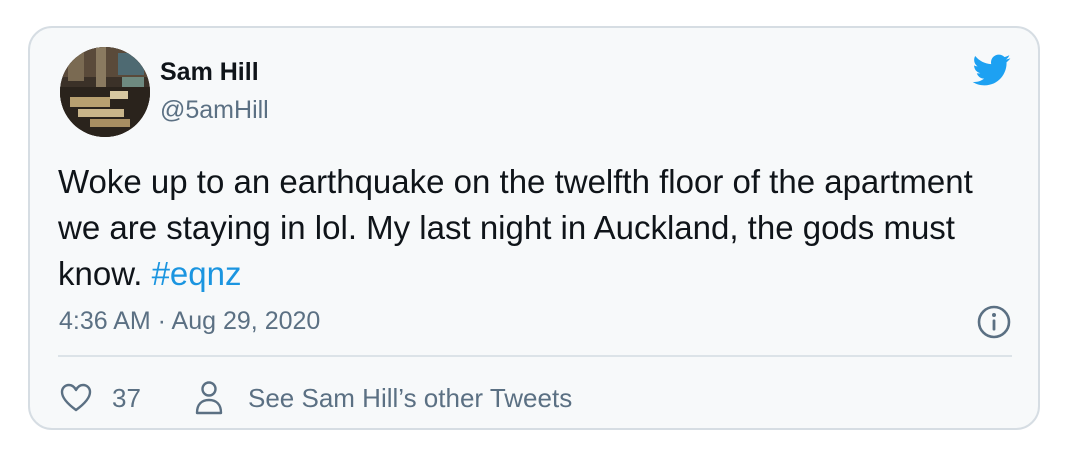 The height and width of the screenshot is (456, 1080). I want to click on see-other-tweets-label: See Sam Hill’s other Tweets, so click(410, 397).